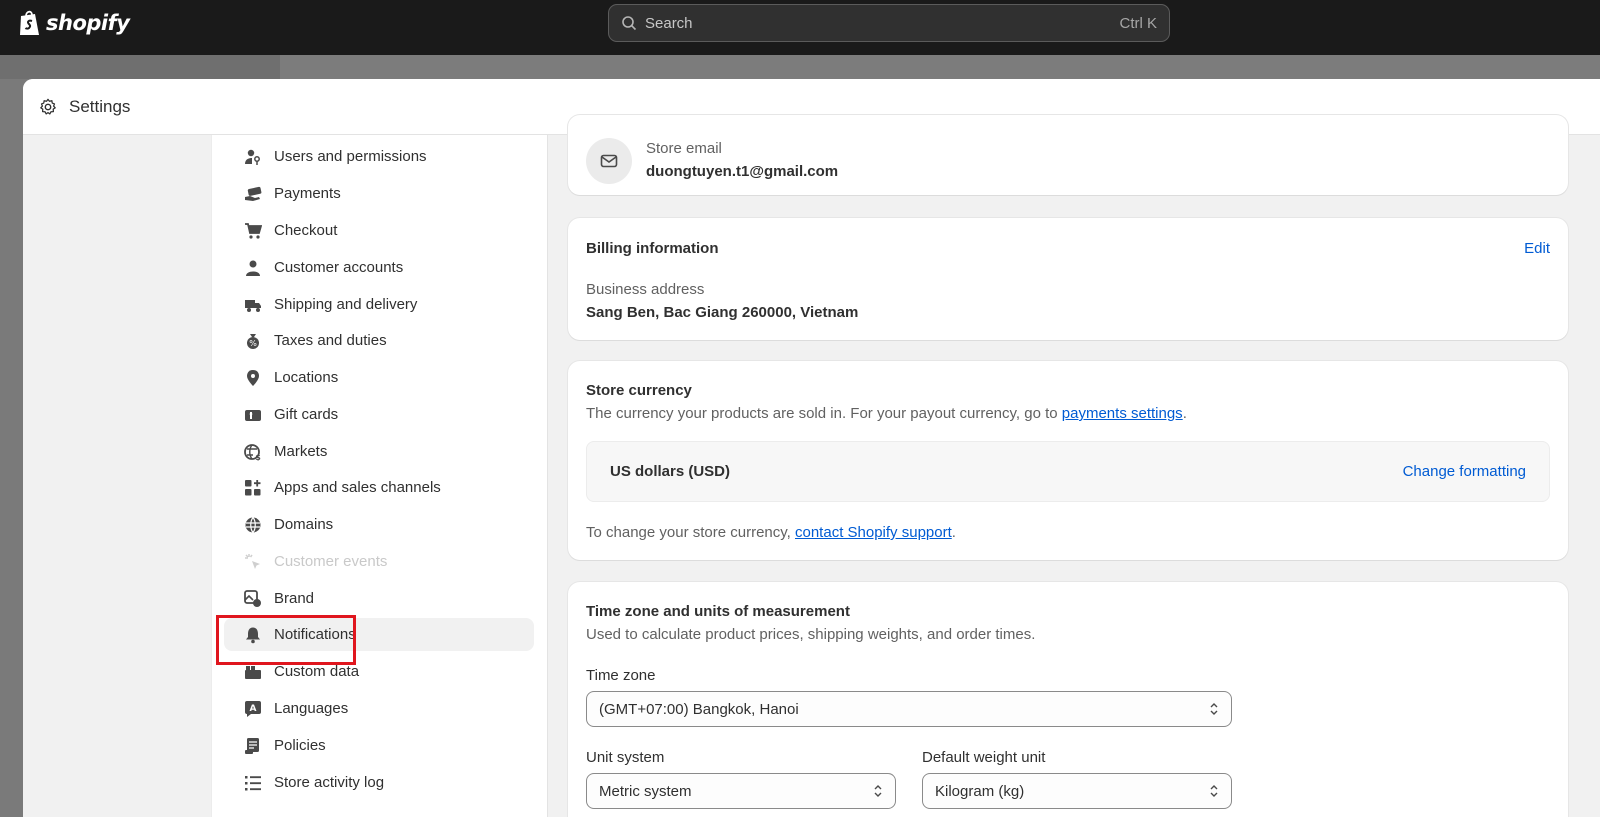 The image size is (1600, 817). I want to click on truck-icon, so click(253, 305).